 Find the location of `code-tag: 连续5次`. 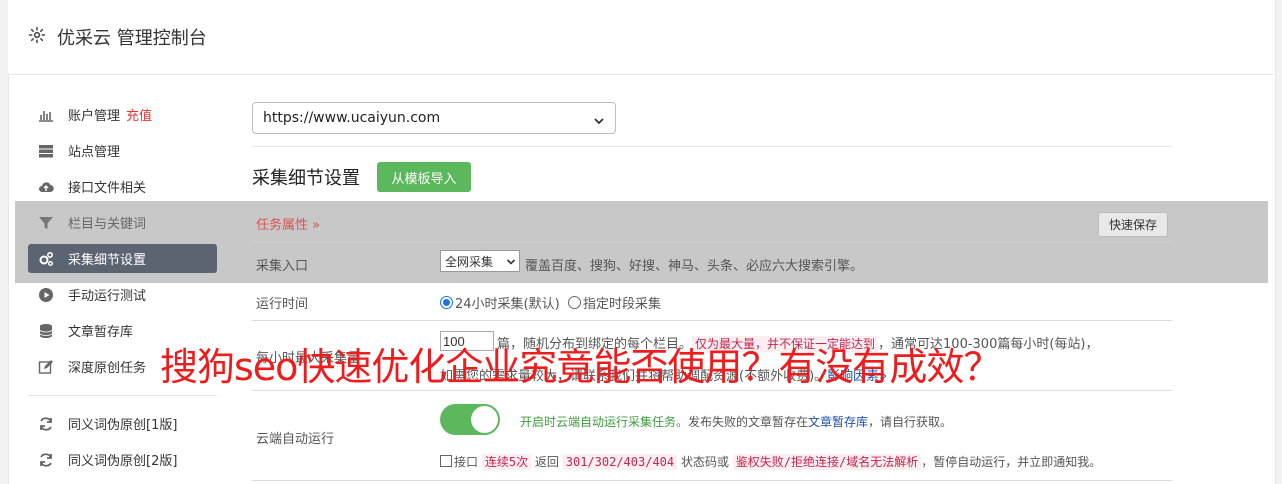

code-tag: 连续5次 is located at coordinates (506, 462).